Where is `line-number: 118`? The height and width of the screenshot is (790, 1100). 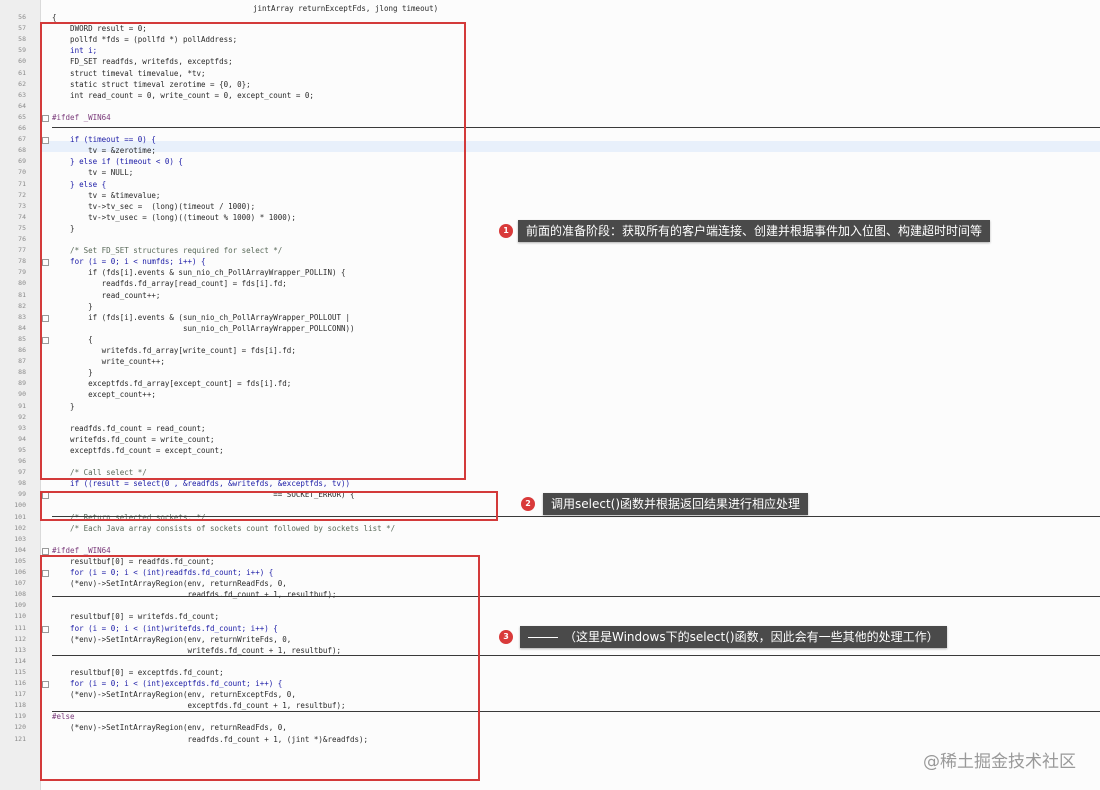
line-number: 118 is located at coordinates (20, 705).